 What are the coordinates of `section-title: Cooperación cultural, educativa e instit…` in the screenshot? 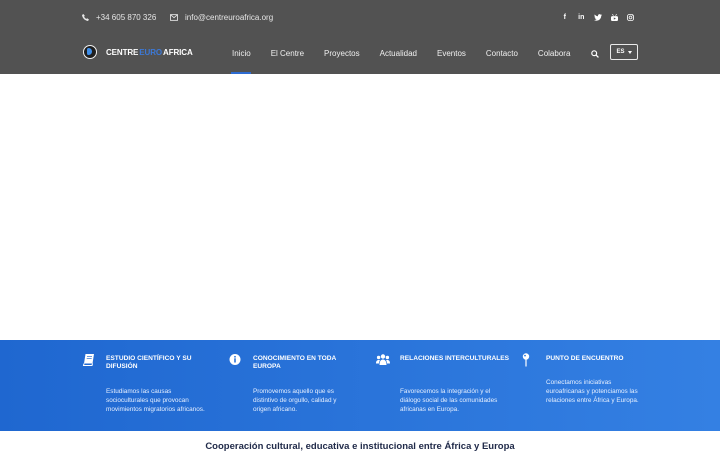 It's located at (360, 446).